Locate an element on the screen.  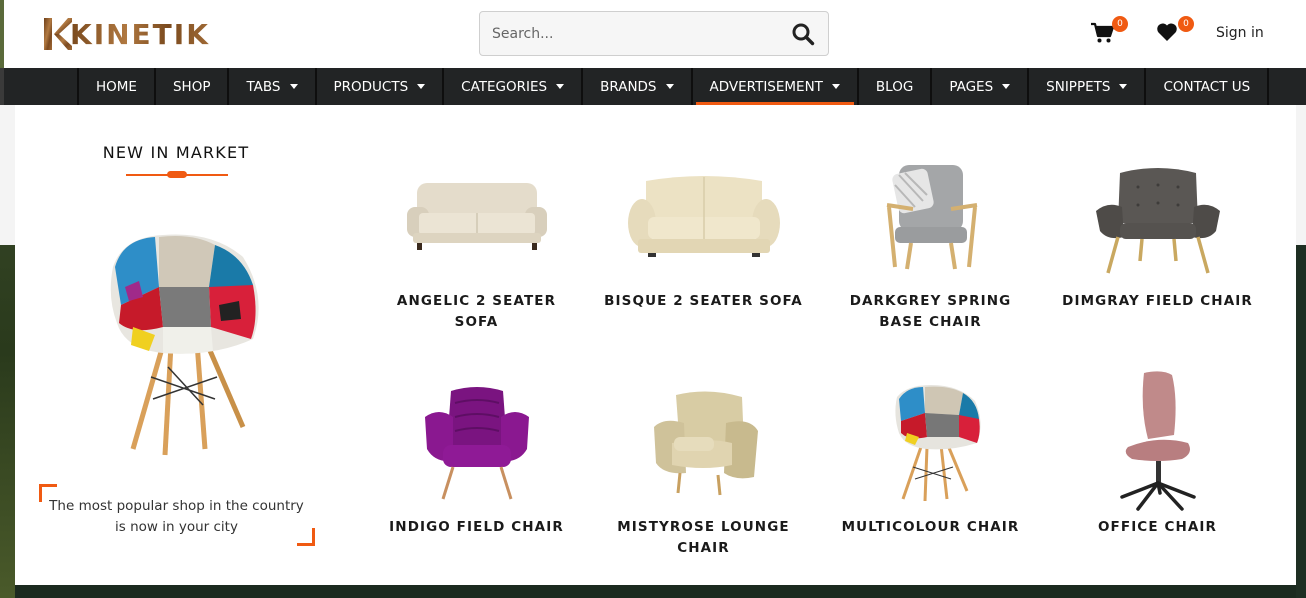
nav-item-tabs: TABS is located at coordinates (270, 86).